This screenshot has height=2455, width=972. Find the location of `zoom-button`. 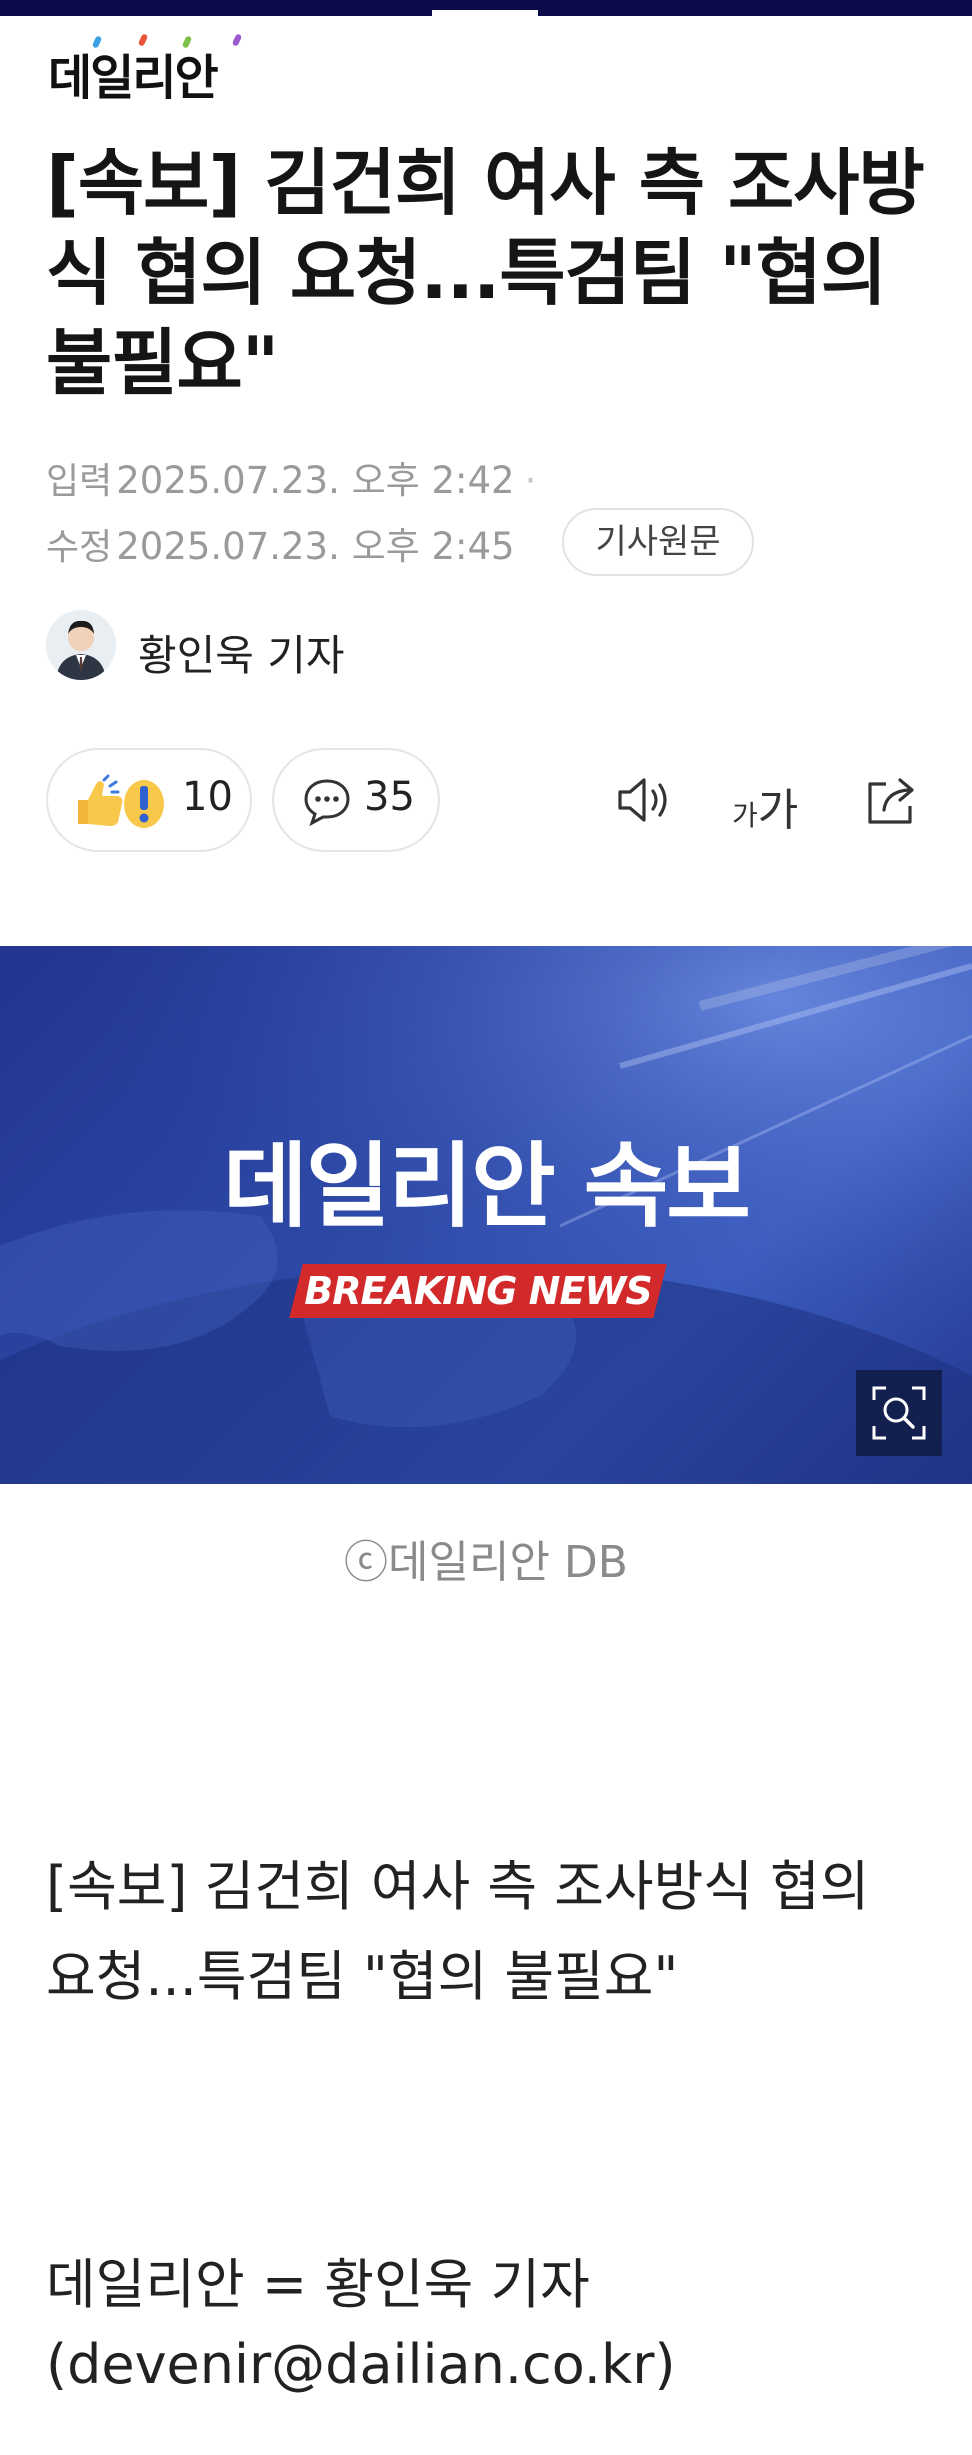

zoom-button is located at coordinates (899, 1413).